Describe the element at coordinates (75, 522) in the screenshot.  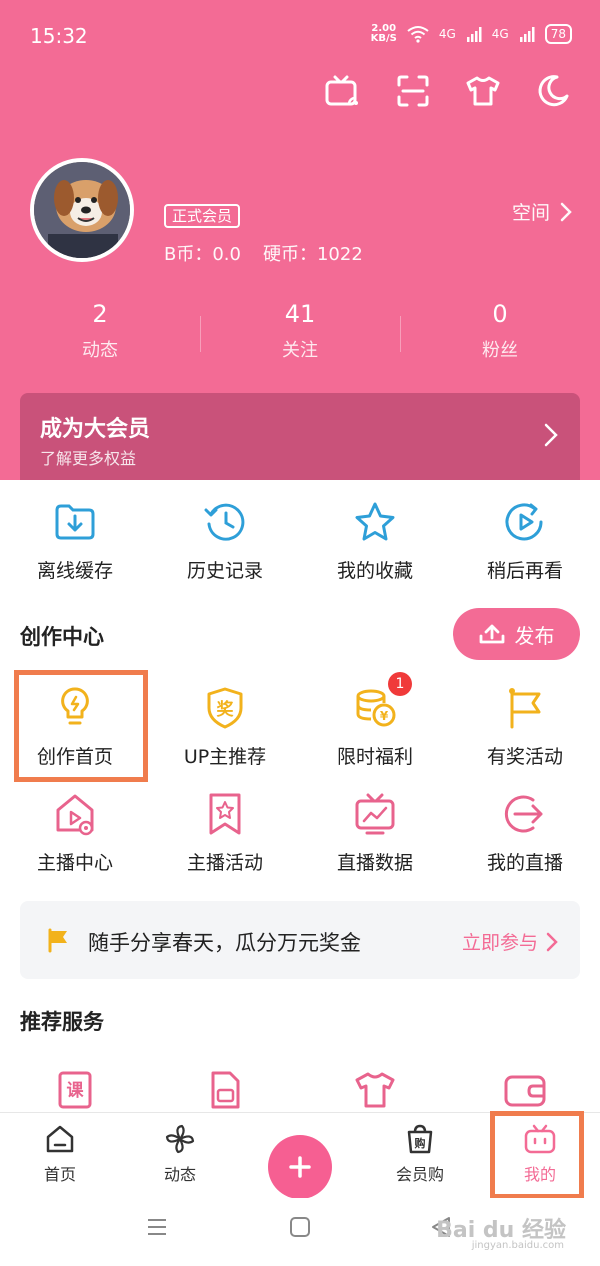
I see `download-folder-icon` at that location.